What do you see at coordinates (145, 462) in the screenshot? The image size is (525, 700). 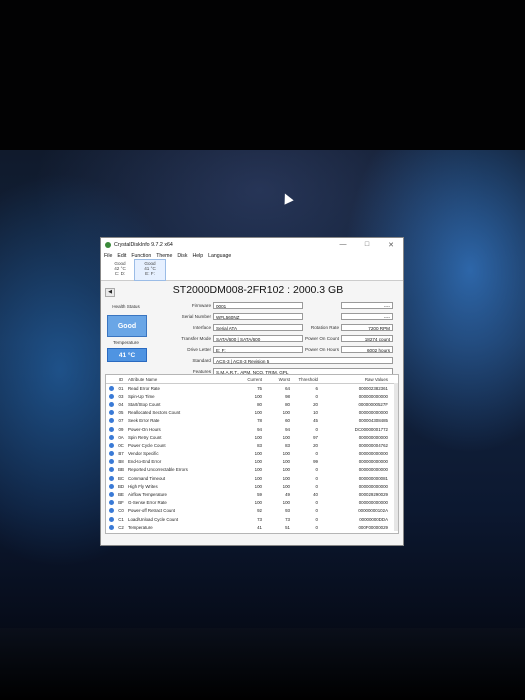 I see `cell-name: End-to-End Error` at bounding box center [145, 462].